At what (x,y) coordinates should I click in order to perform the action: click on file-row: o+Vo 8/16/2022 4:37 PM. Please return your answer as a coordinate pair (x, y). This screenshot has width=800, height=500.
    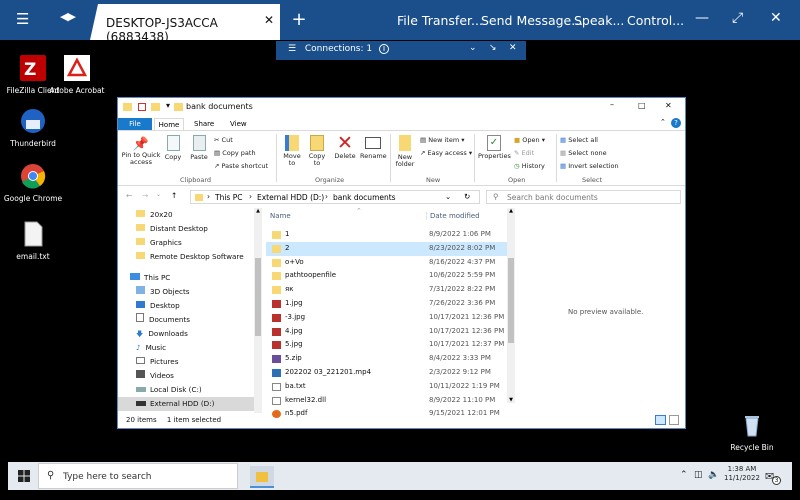
    Looking at the image, I should click on (388, 263).